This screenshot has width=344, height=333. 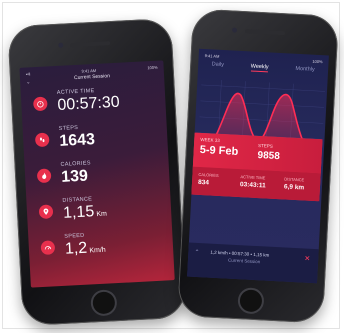 What do you see at coordinates (89, 103) in the screenshot?
I see `metric-value: 00:57:30` at bounding box center [89, 103].